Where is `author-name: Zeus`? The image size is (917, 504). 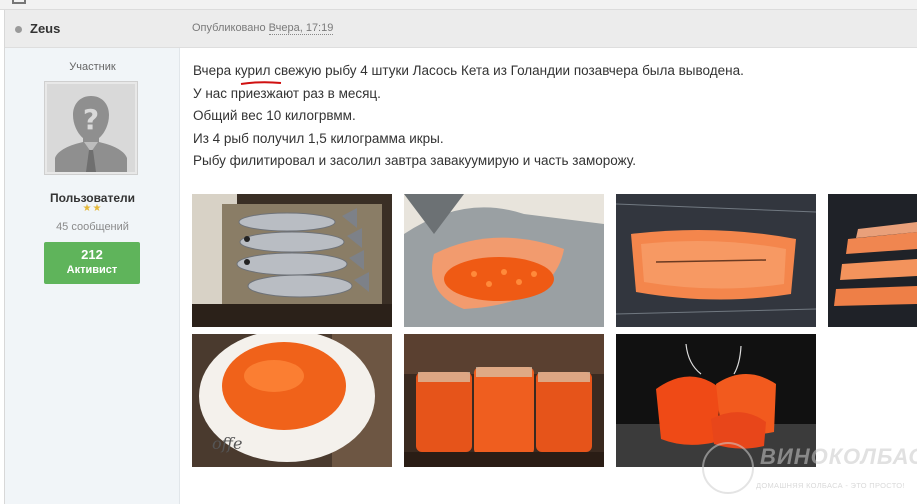 author-name: Zeus is located at coordinates (45, 28).